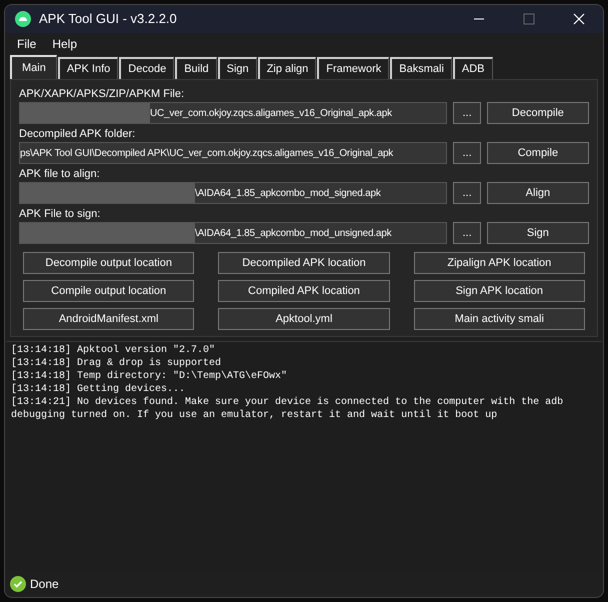 The width and height of the screenshot is (608, 602). Describe the element at coordinates (108, 19) in the screenshot. I see `window-title: APK Tool GUI - v3.2.2.0` at that location.